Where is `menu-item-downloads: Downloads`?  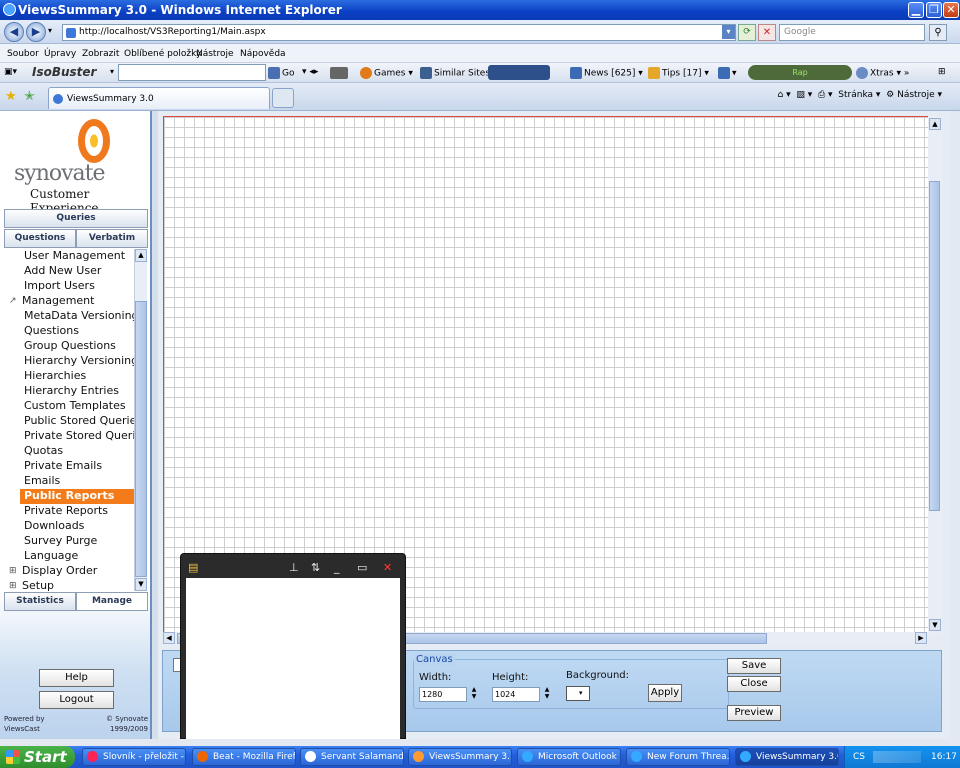
menu-item-downloads: Downloads is located at coordinates (69, 526).